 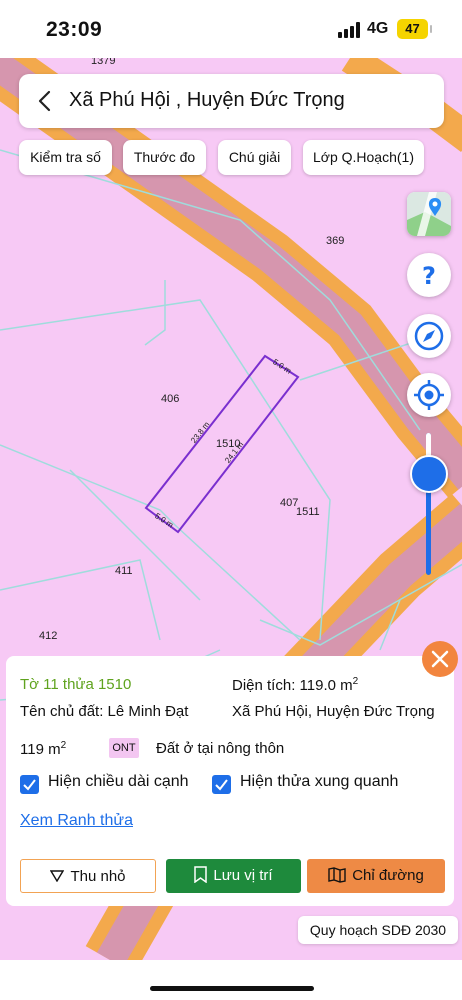 What do you see at coordinates (378, 28) in the screenshot?
I see `network-type: 4G` at bounding box center [378, 28].